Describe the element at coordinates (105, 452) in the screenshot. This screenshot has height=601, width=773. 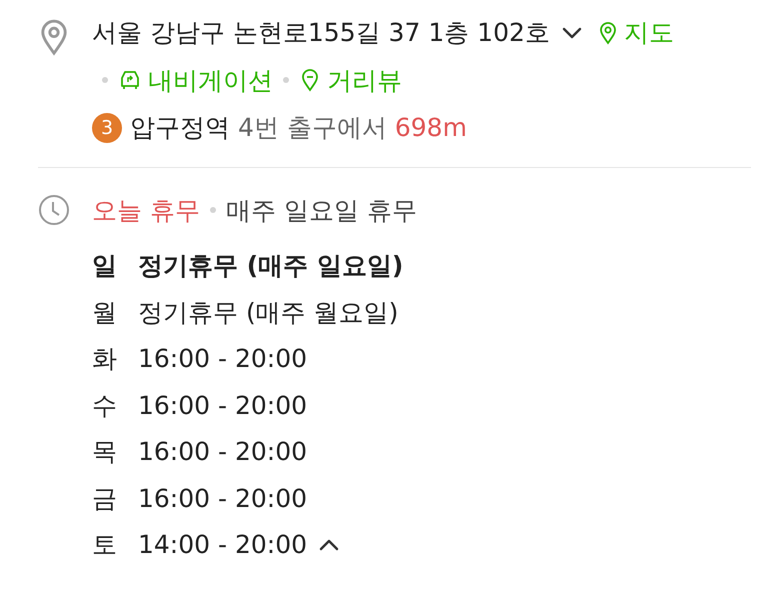
I see `weekday-label: 목` at that location.